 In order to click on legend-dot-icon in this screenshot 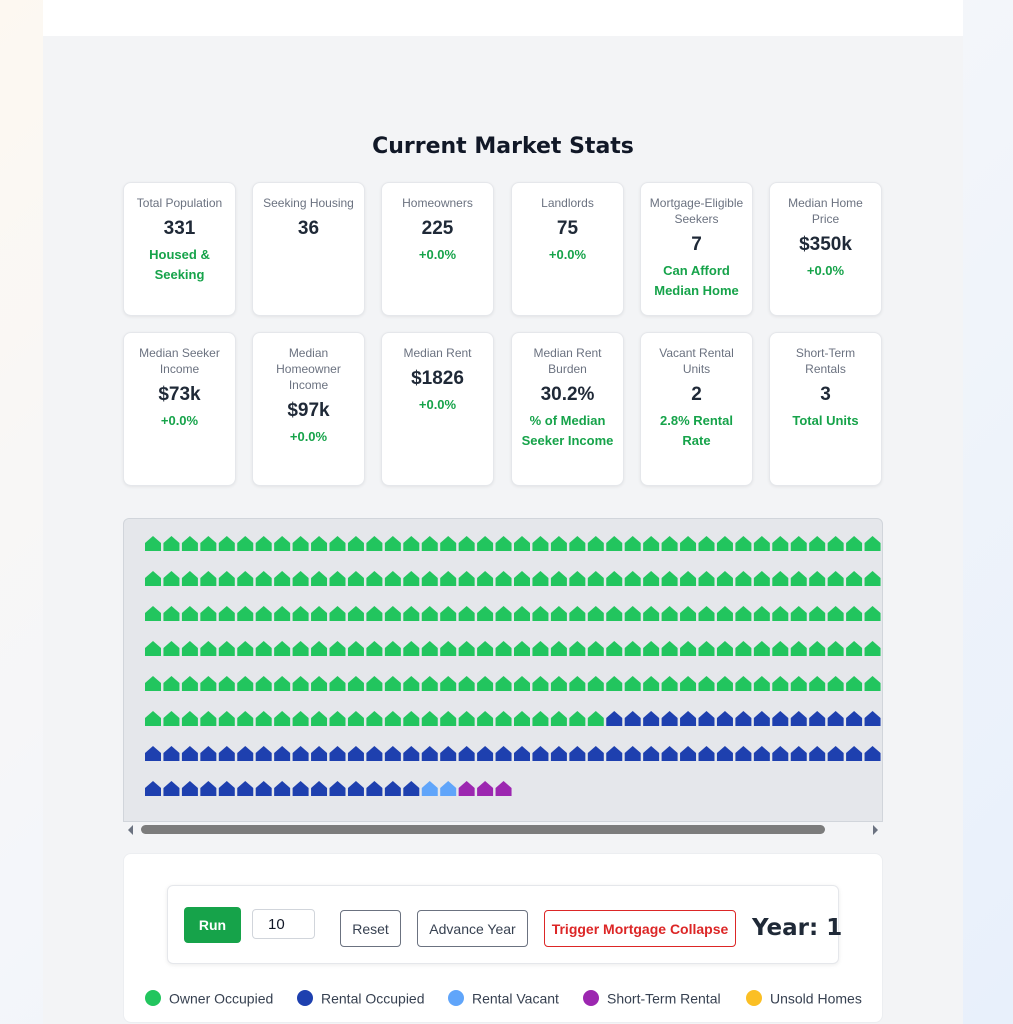, I will do `click(305, 998)`.